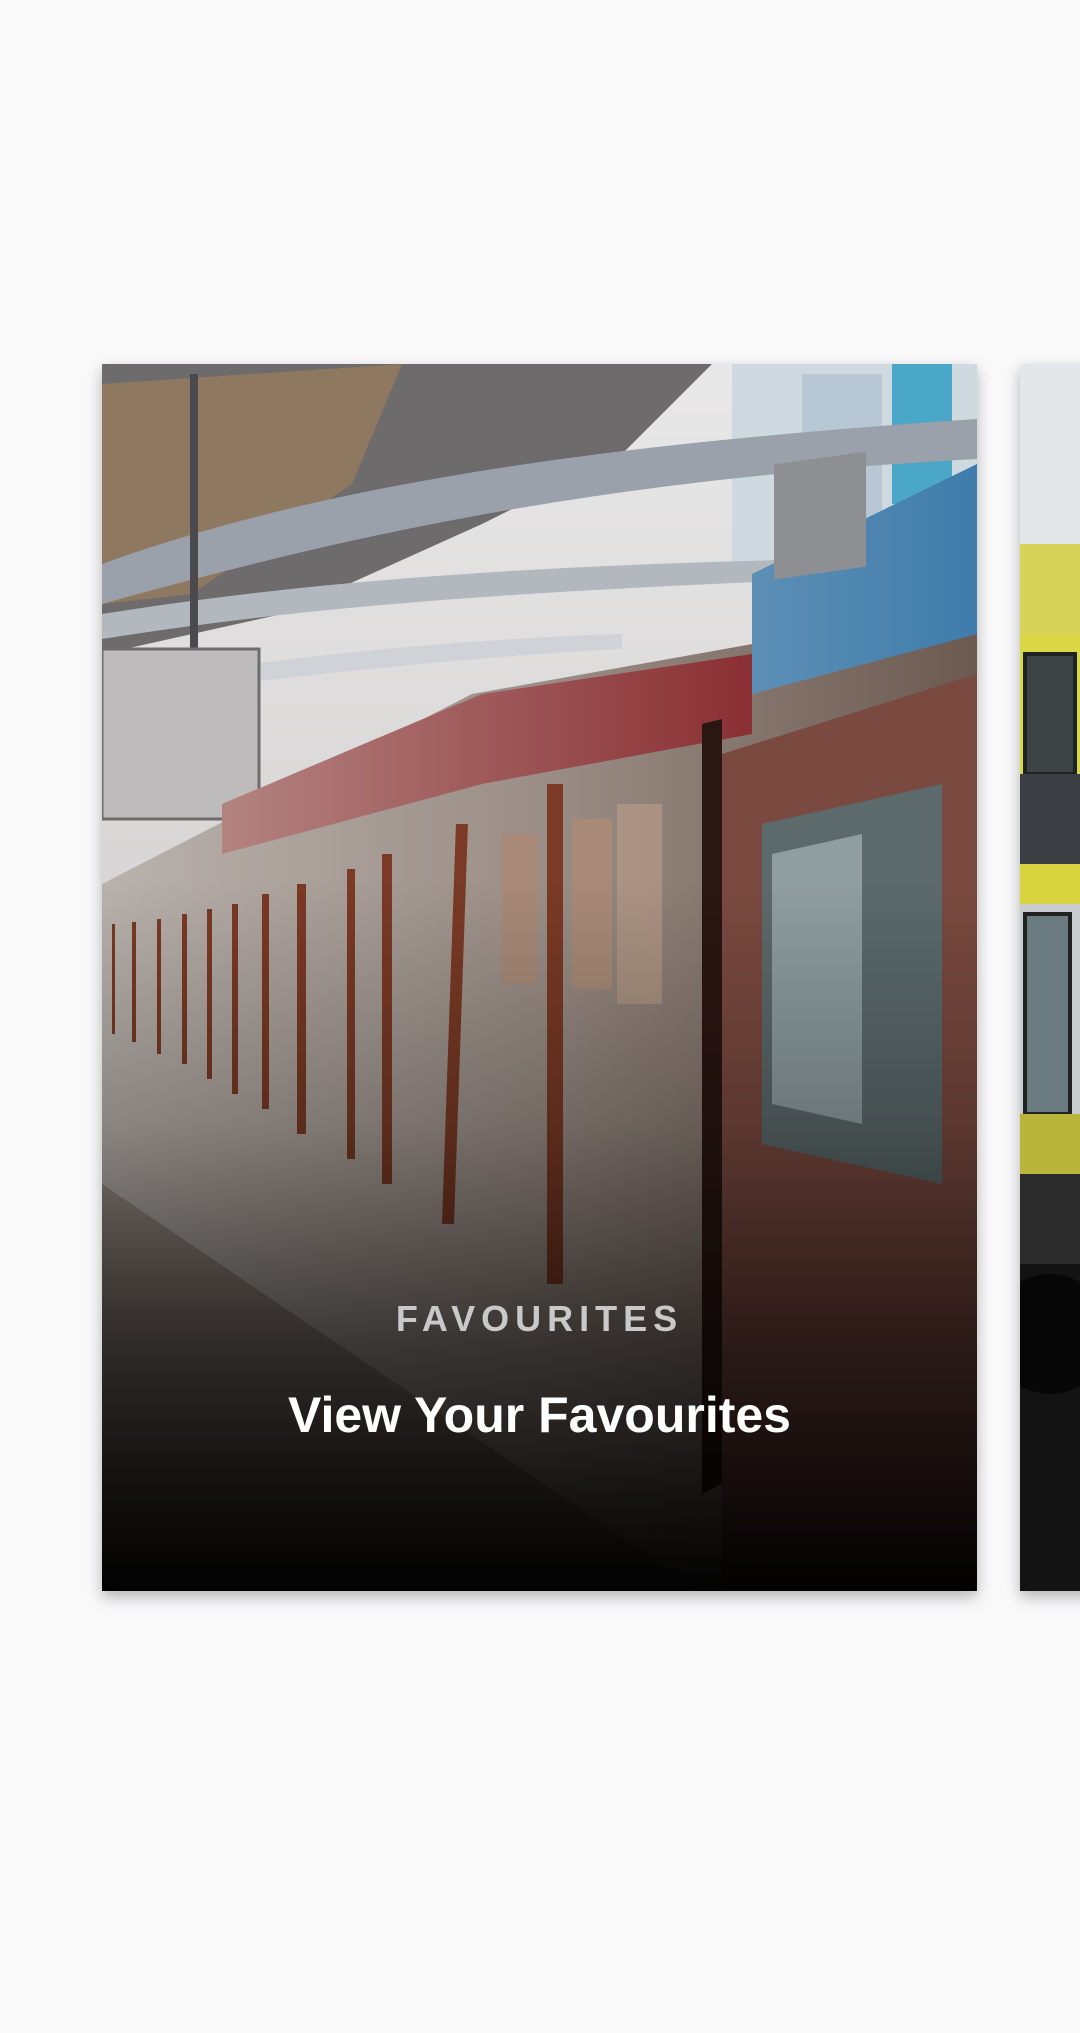 The width and height of the screenshot is (1080, 2033). I want to click on next-card-peek, so click(1050, 977).